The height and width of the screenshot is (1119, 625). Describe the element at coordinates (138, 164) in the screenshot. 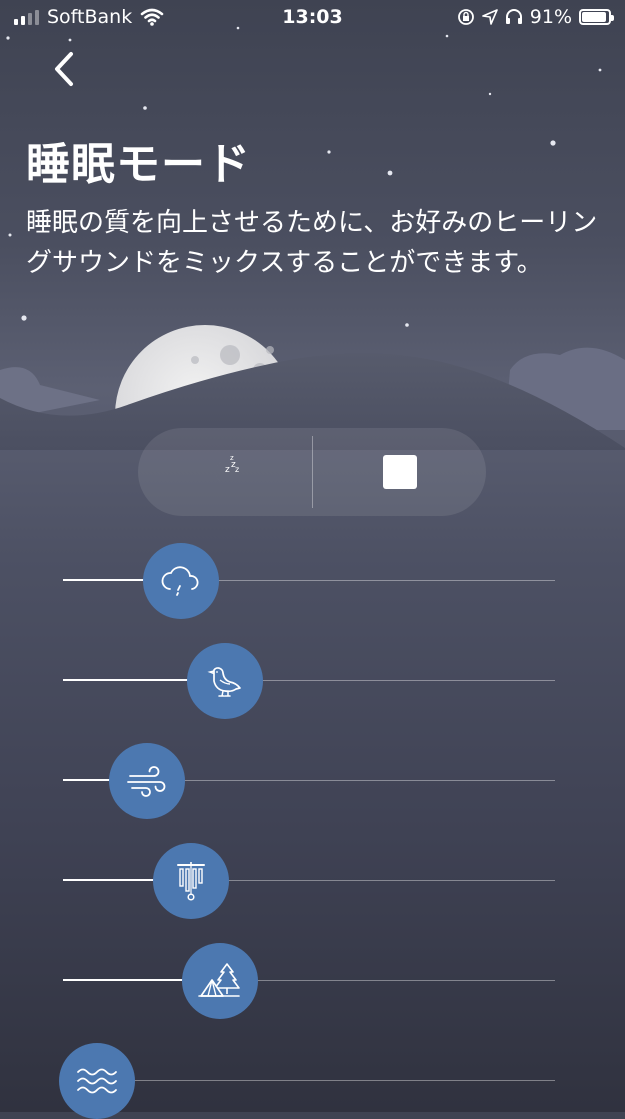

I see `page-title: 睡眠モード` at that location.